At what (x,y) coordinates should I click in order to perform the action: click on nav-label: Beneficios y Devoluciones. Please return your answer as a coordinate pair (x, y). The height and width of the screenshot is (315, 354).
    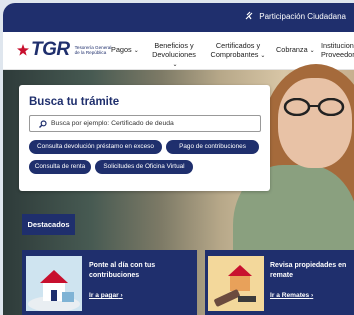
    Looking at the image, I should click on (174, 50).